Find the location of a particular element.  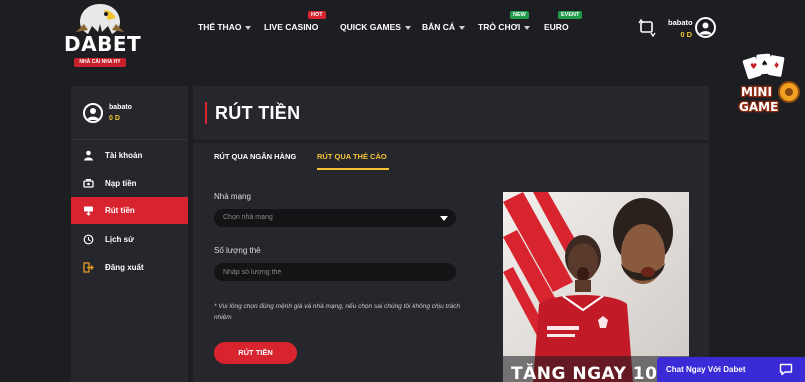

tab-rut-qua-ngan-hang: RÚT QUA NGÂN HÀNG is located at coordinates (255, 156).